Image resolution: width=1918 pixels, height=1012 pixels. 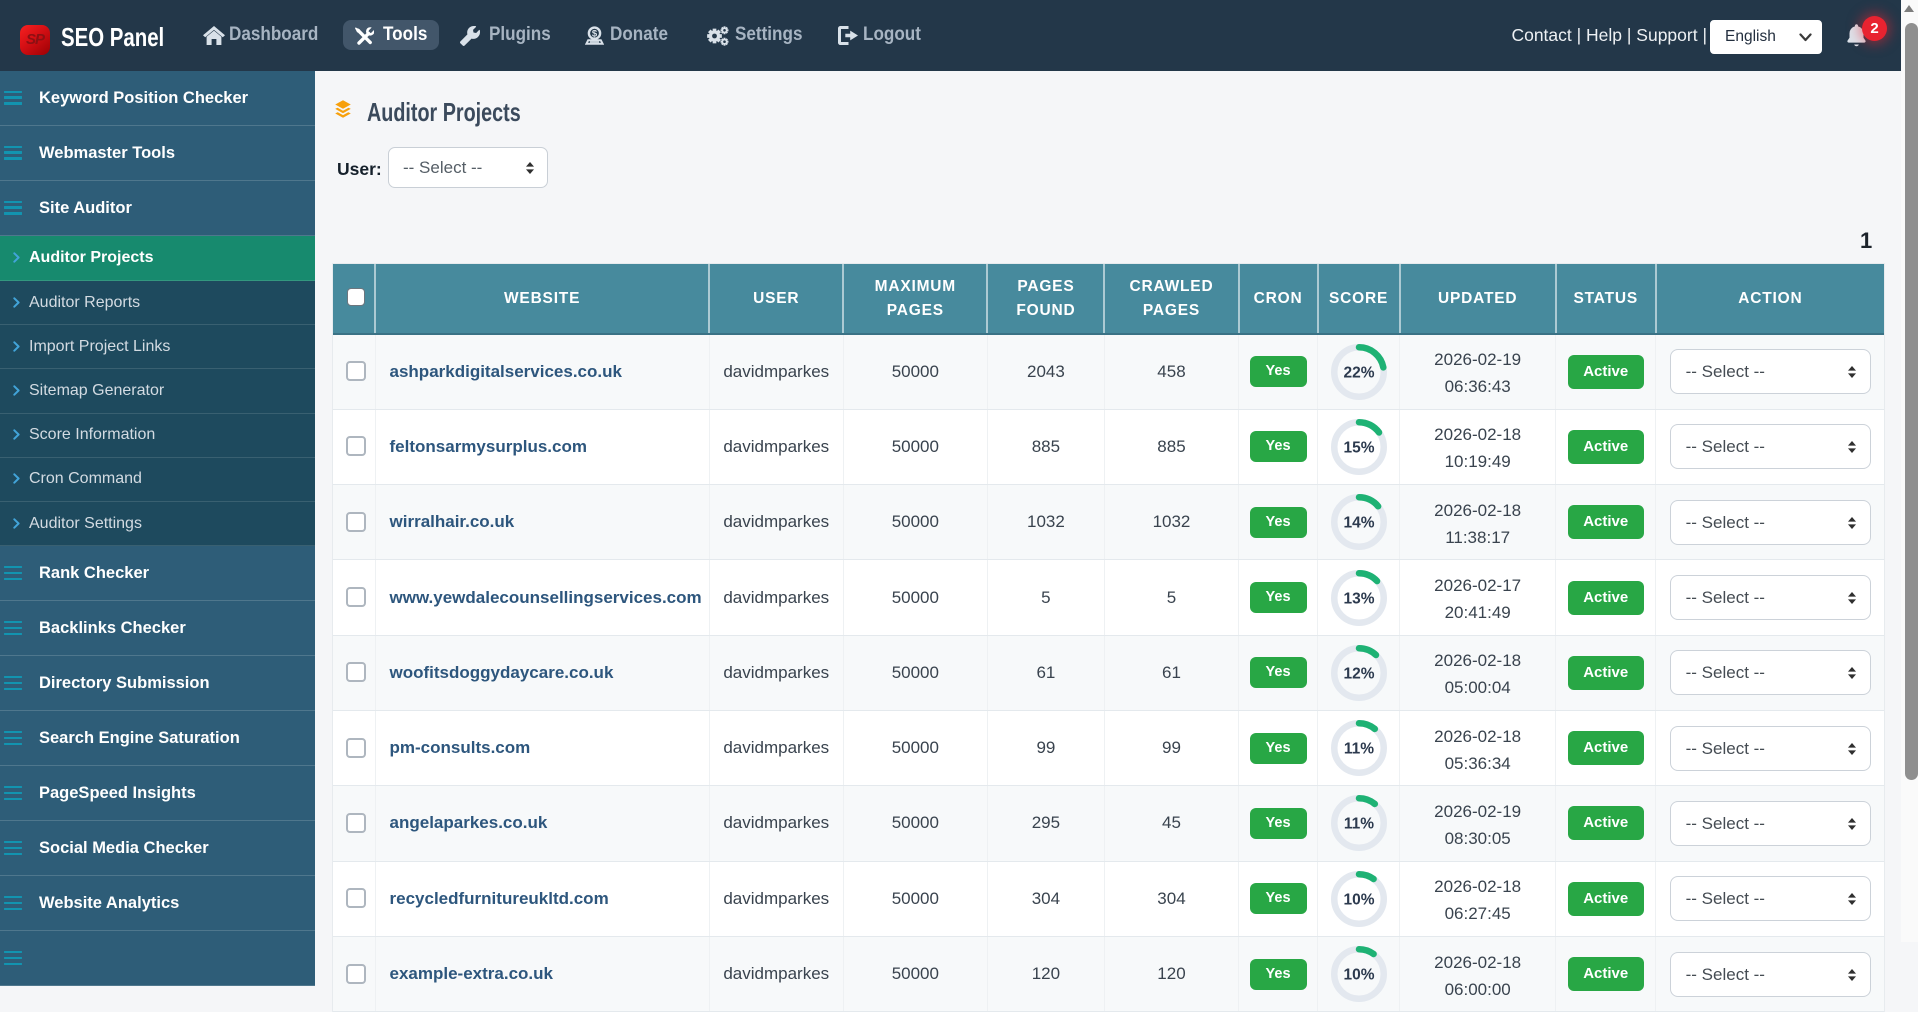 What do you see at coordinates (1358, 447) in the screenshot?
I see `svg-text: 15%` at bounding box center [1358, 447].